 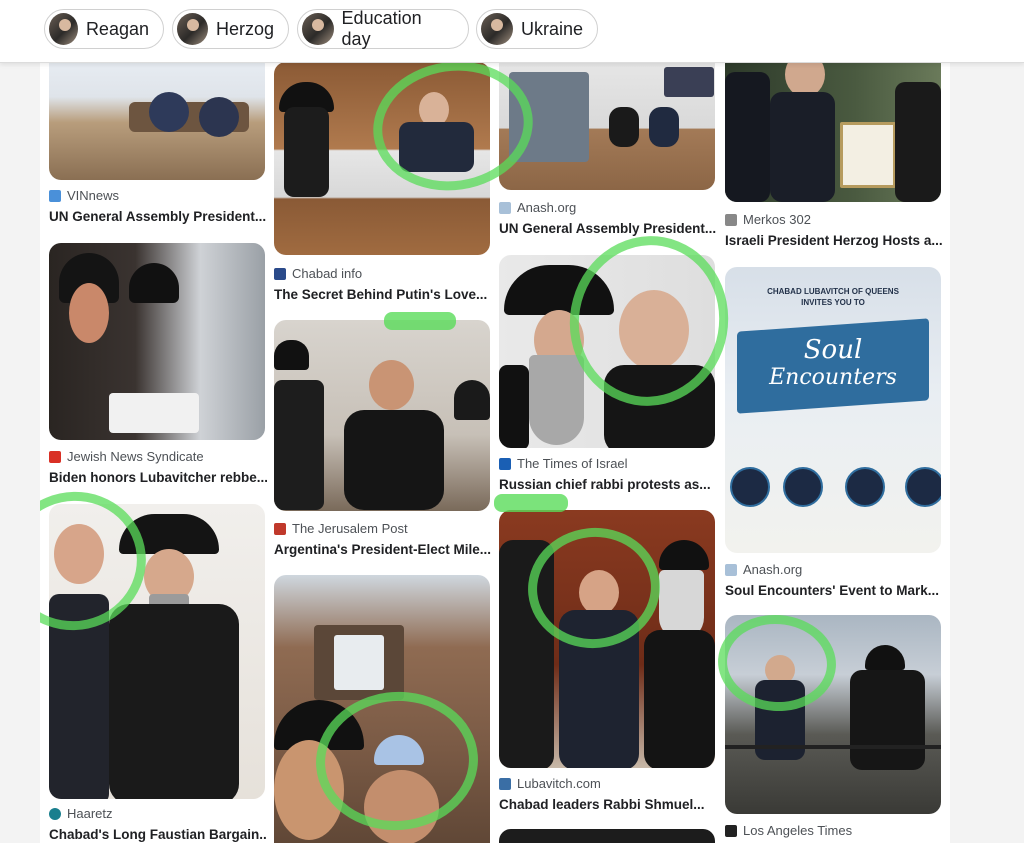 I want to click on haaretz-icon, so click(x=55, y=813).